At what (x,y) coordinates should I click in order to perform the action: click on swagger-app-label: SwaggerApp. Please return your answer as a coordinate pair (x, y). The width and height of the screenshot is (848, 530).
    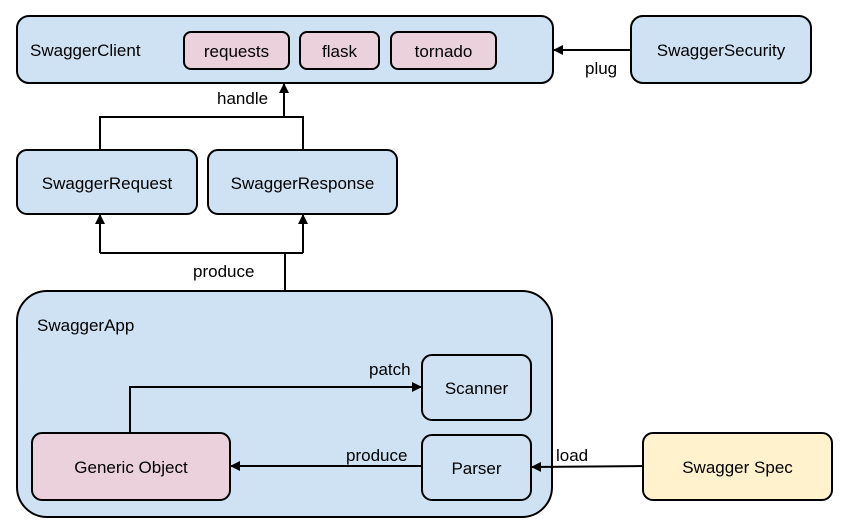
    Looking at the image, I should click on (85, 325).